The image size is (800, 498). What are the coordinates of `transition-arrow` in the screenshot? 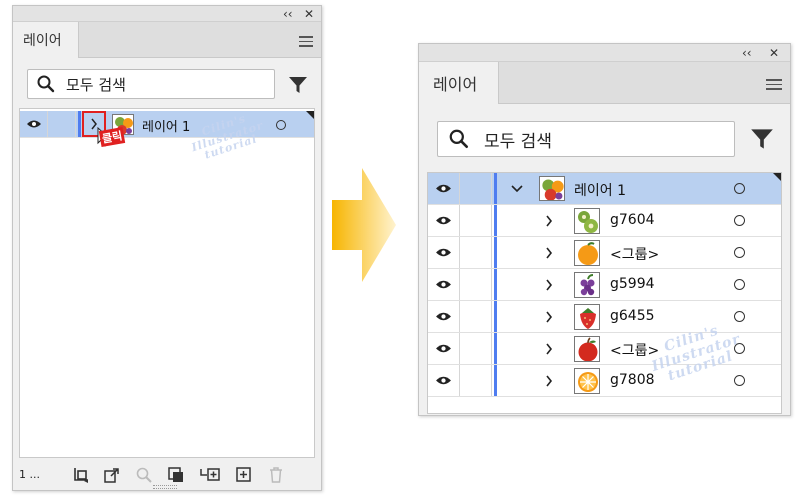 It's located at (364, 225).